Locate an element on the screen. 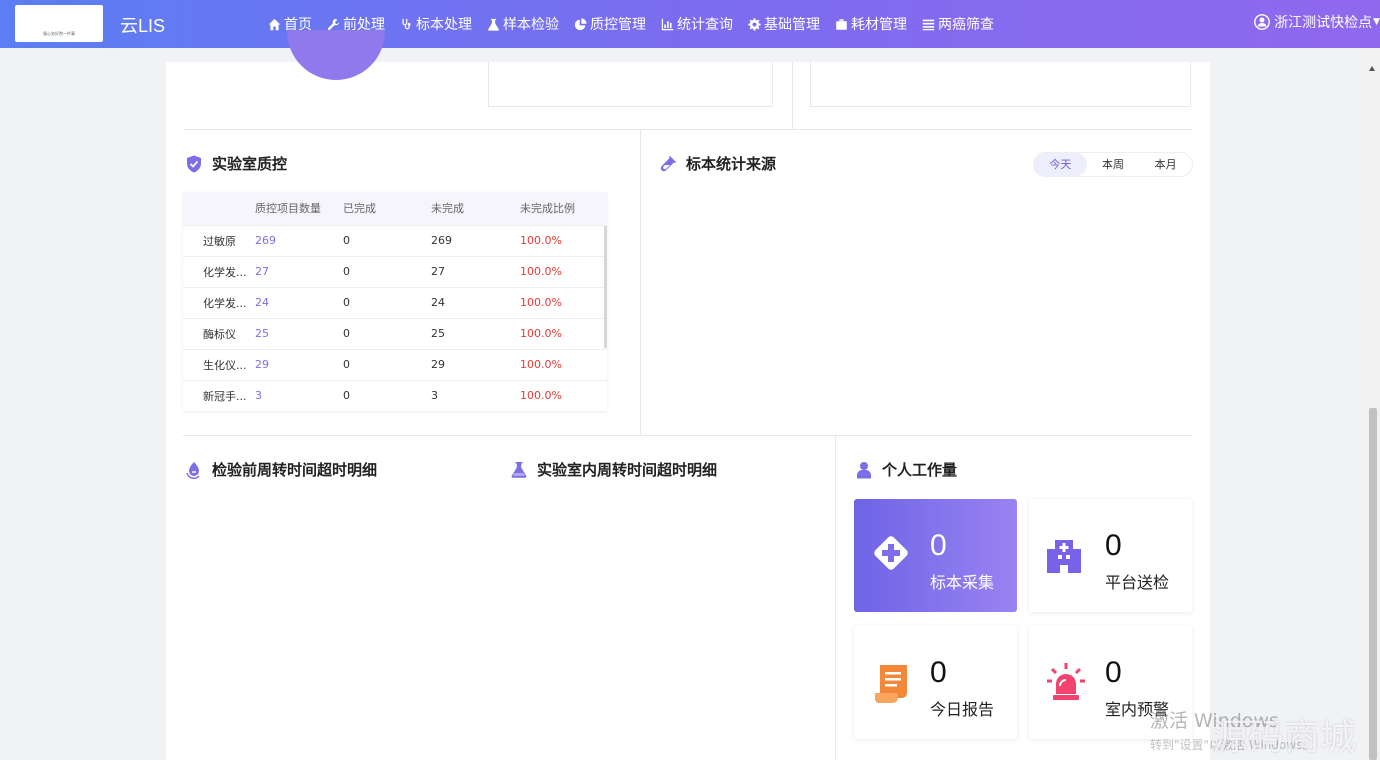 This screenshot has width=1380, height=760. tab-this-week: 本周 is located at coordinates (1113, 164).